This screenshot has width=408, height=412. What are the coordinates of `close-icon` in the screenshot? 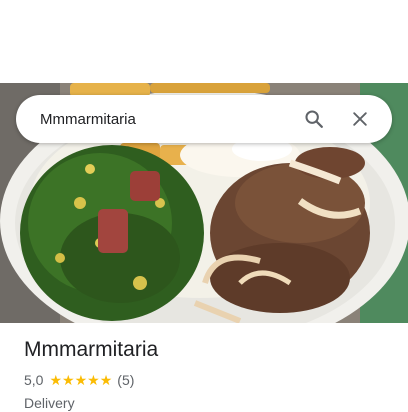 It's located at (360, 119).